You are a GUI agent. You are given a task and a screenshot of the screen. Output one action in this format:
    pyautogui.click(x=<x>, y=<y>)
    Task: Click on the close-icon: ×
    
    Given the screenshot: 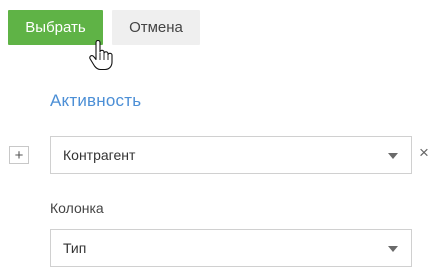 What is the action you would take?
    pyautogui.click(x=424, y=152)
    